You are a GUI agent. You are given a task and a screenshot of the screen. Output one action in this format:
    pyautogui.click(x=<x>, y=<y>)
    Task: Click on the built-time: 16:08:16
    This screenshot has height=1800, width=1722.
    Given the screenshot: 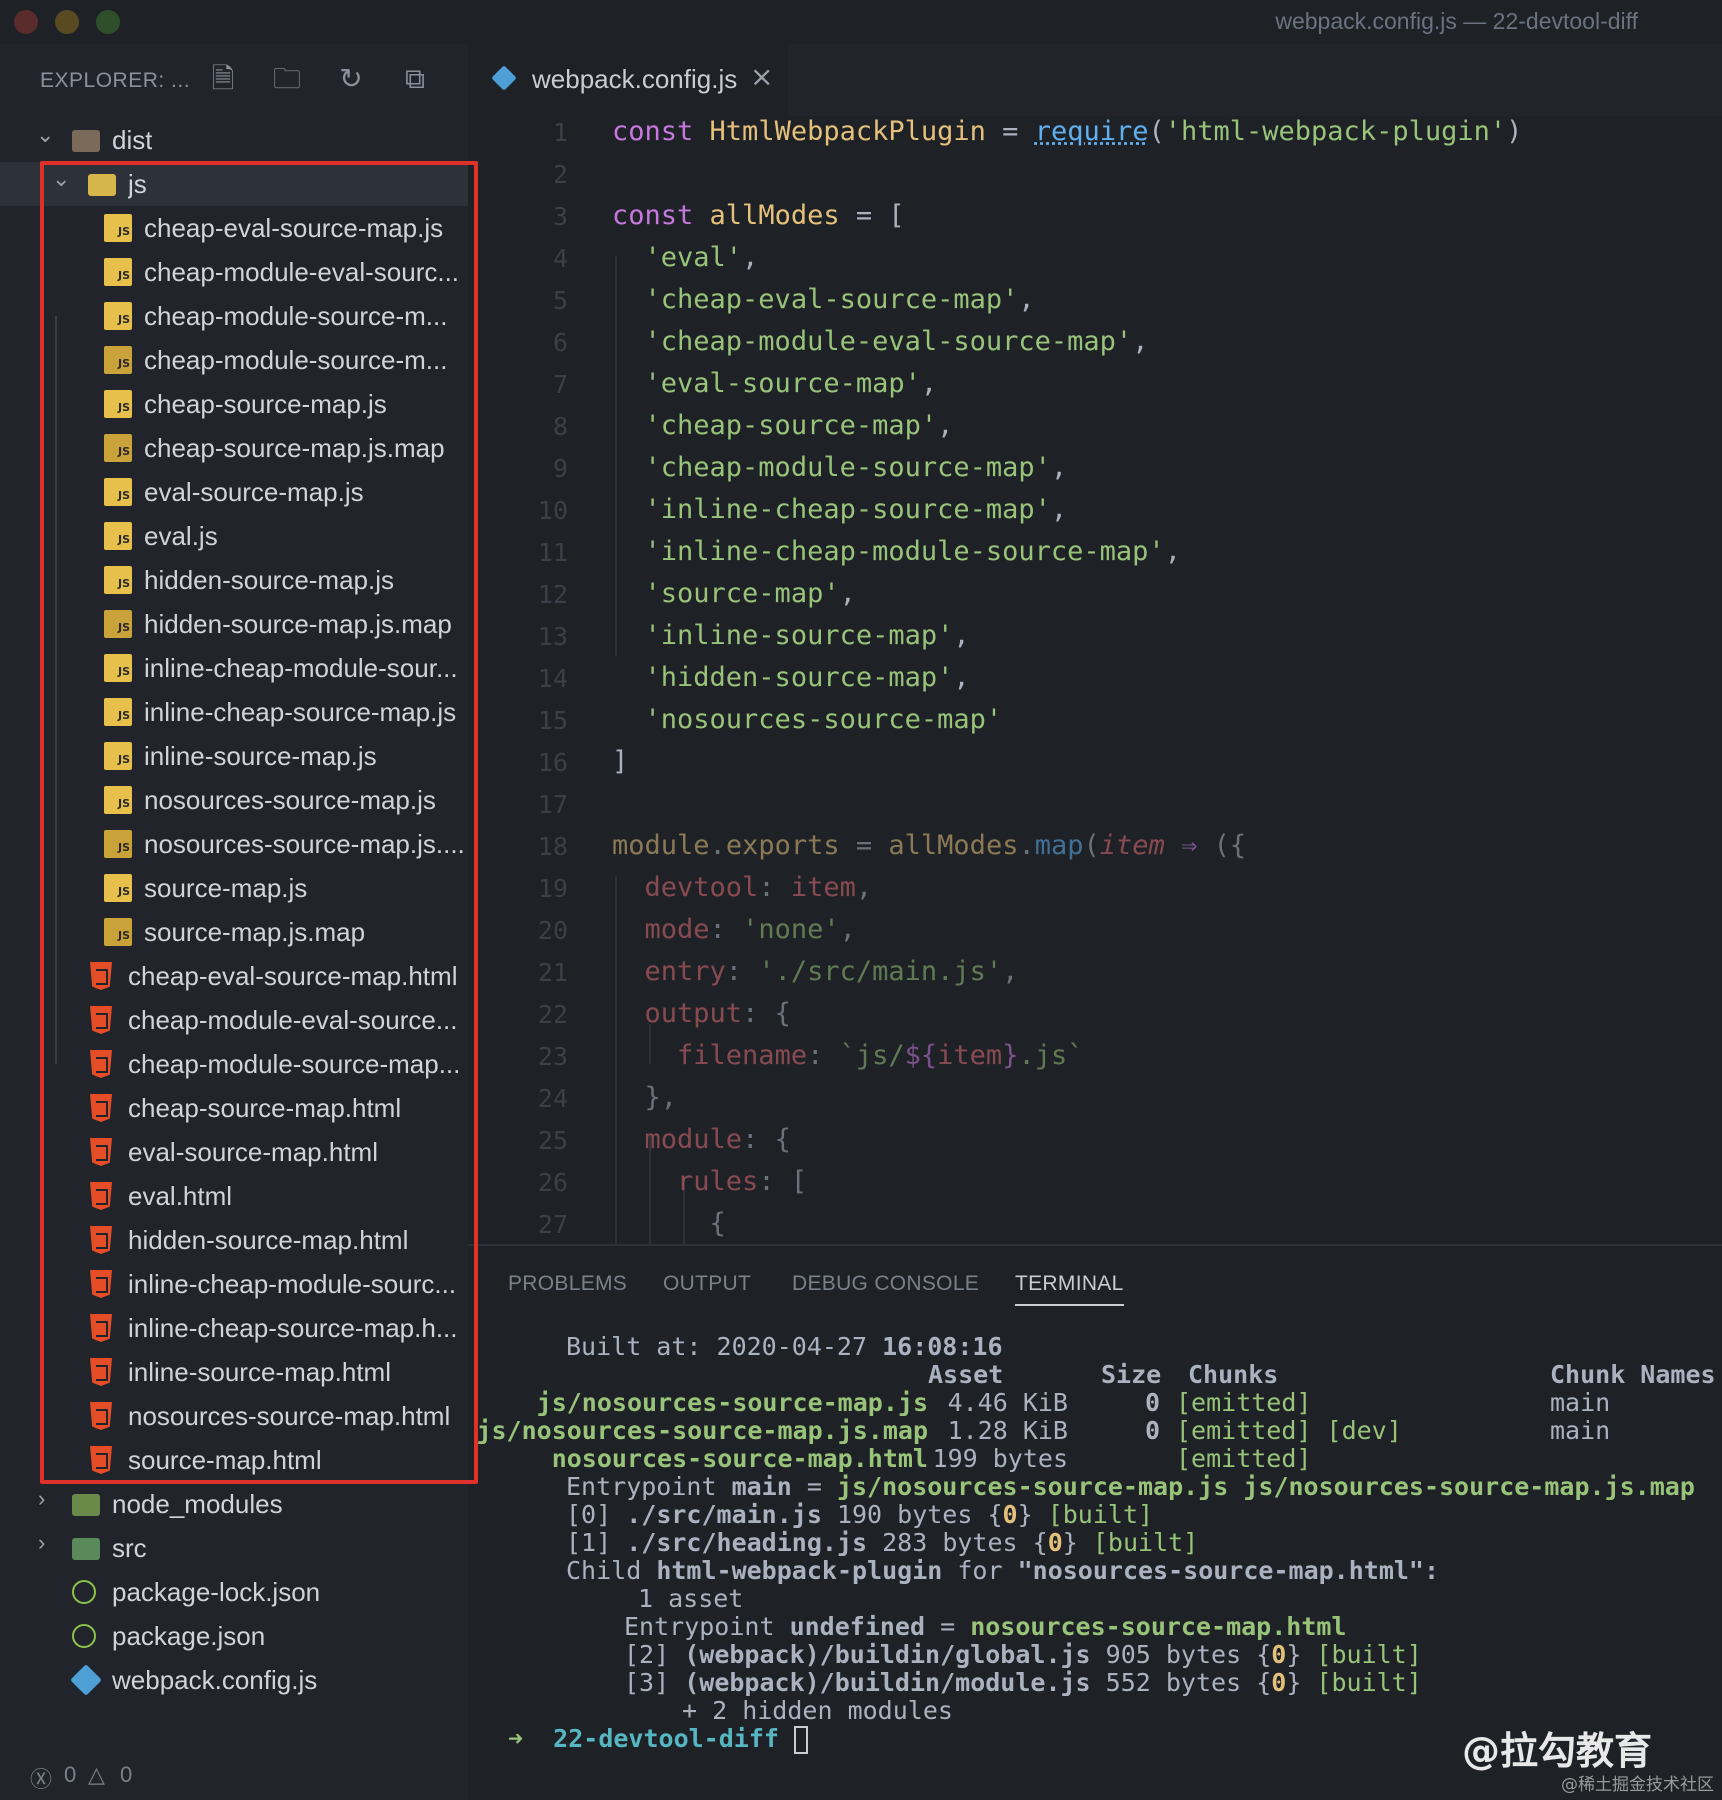 What is the action you would take?
    pyautogui.click(x=942, y=1346)
    